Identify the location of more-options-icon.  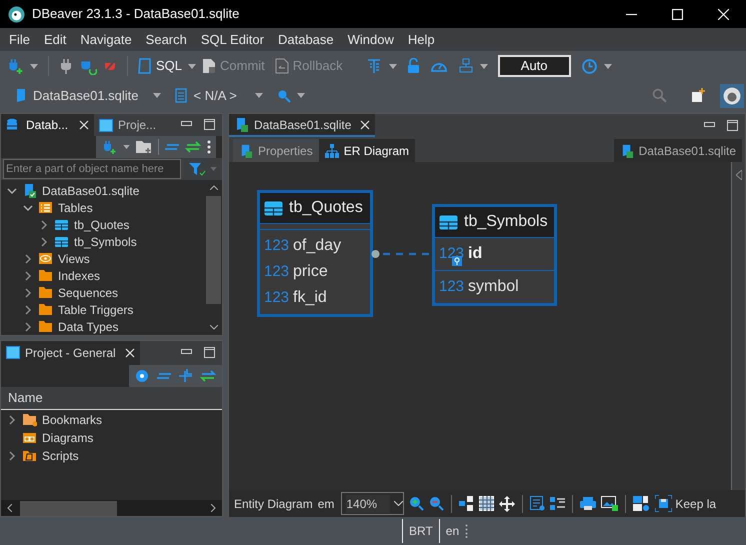
(209, 147).